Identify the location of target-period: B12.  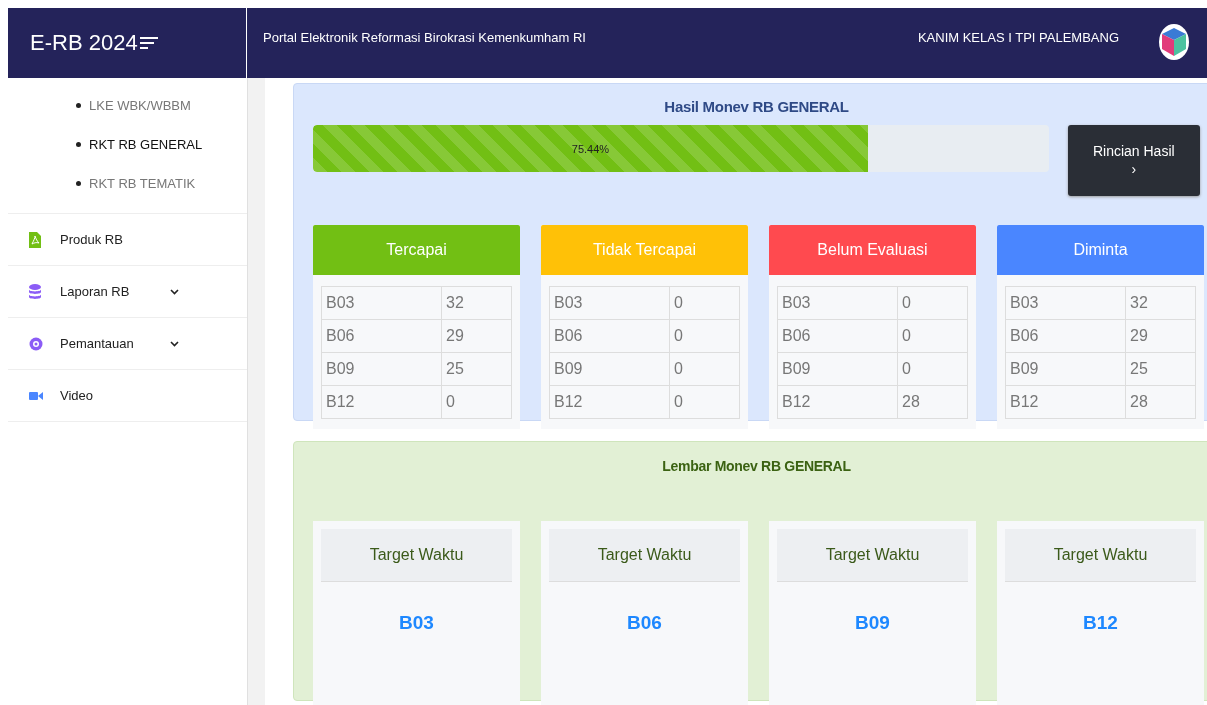
(1100, 623).